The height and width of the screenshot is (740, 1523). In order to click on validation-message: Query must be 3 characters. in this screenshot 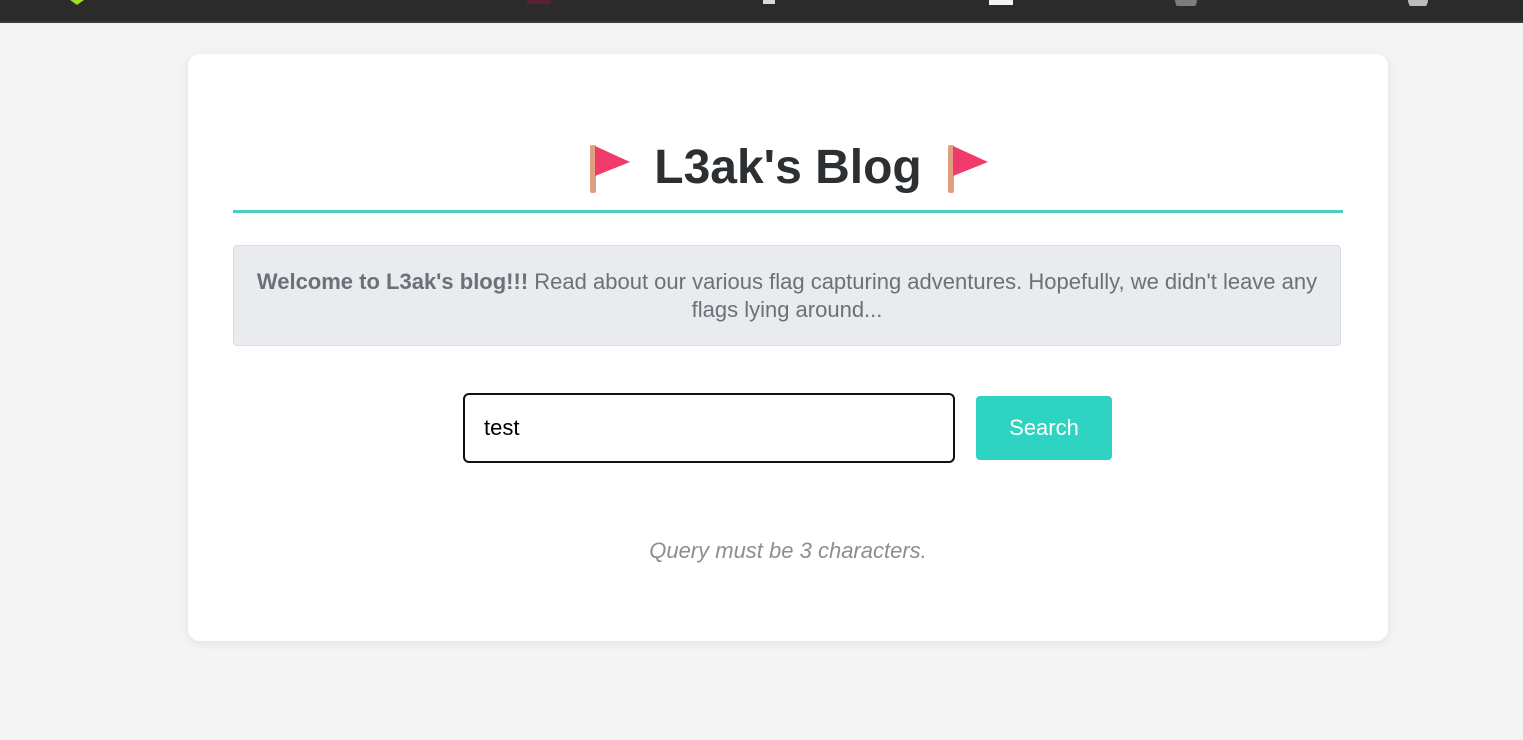, I will do `click(788, 550)`.